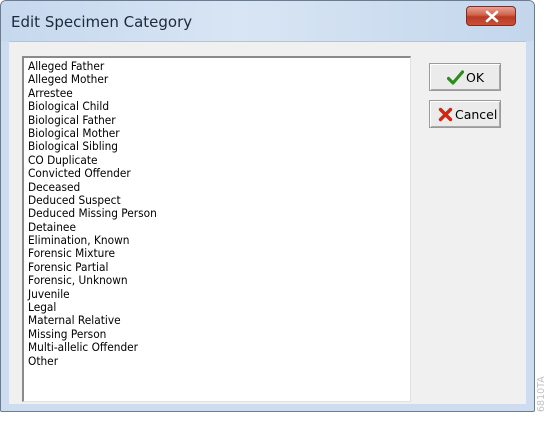  I want to click on list-item: Forensic, Unknown, so click(203, 280).